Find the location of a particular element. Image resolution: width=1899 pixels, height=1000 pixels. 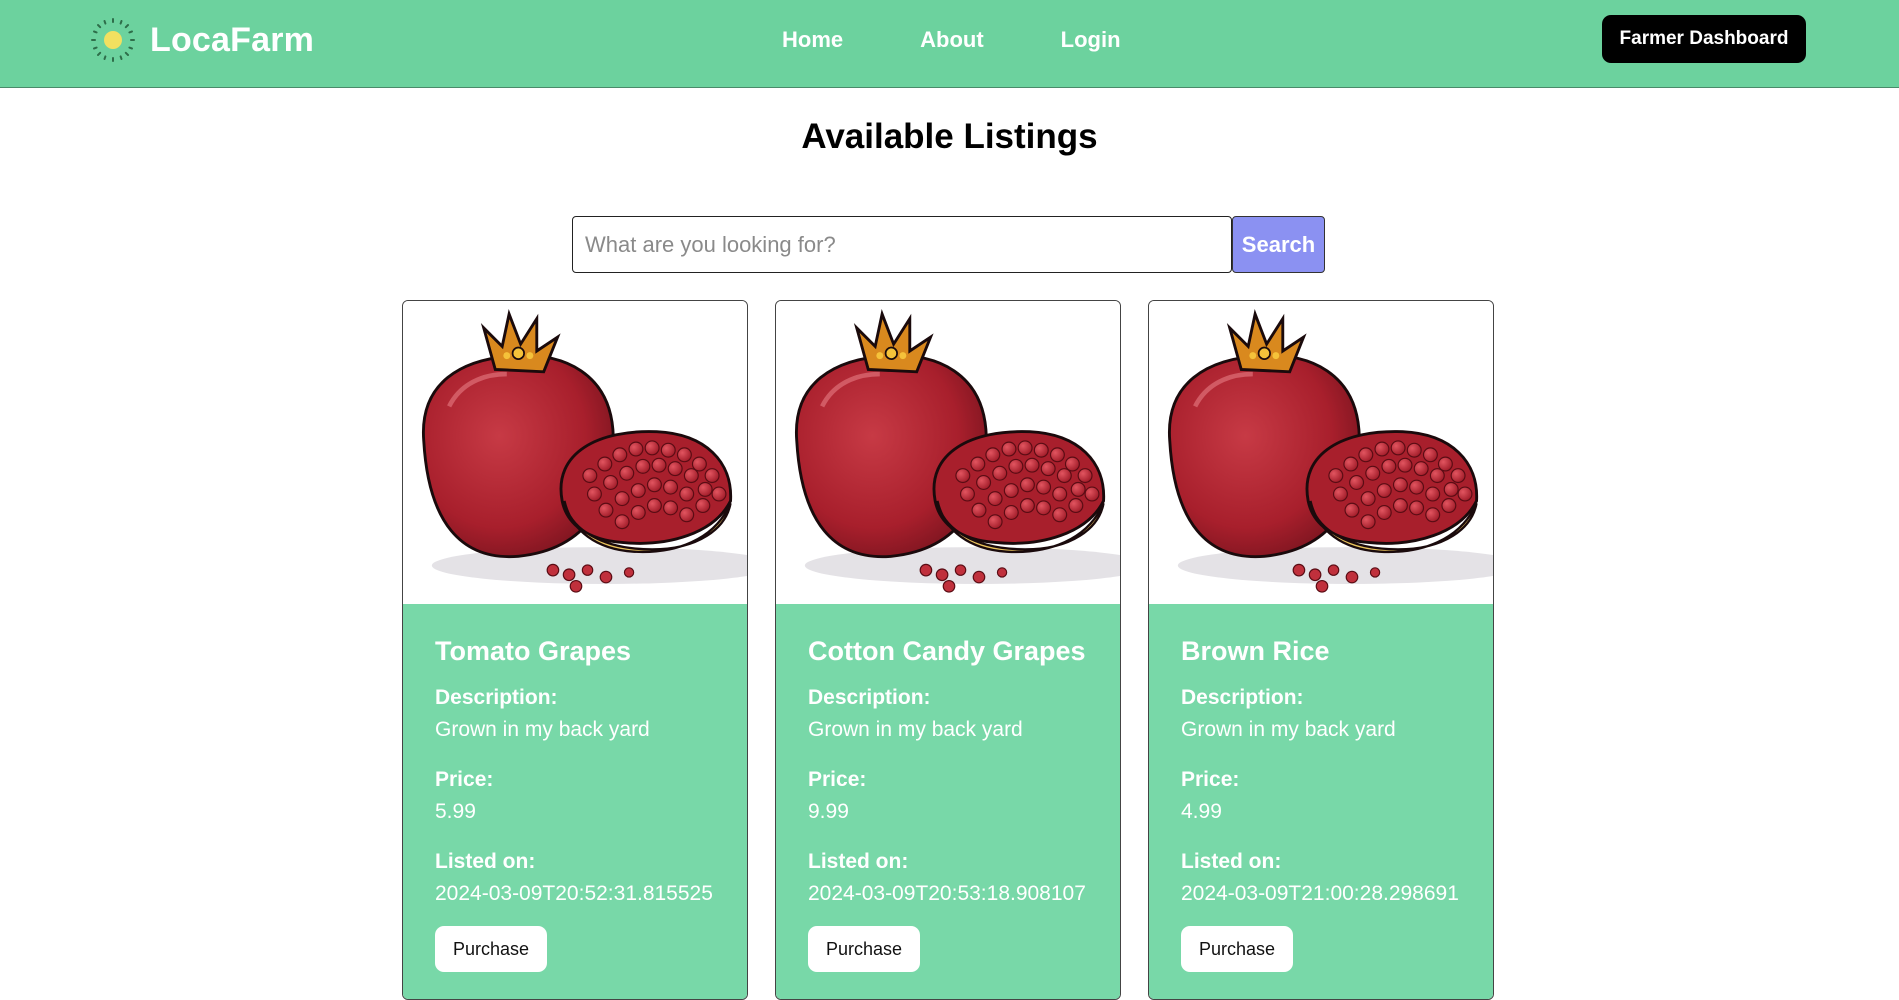

brand-name: LocaFarm is located at coordinates (232, 39).